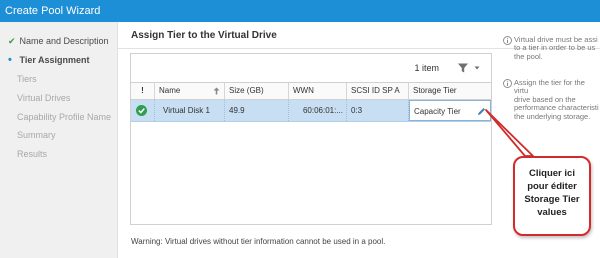  Describe the element at coordinates (318, 91) in the screenshot. I see `column-header-wwn: WWN` at that location.